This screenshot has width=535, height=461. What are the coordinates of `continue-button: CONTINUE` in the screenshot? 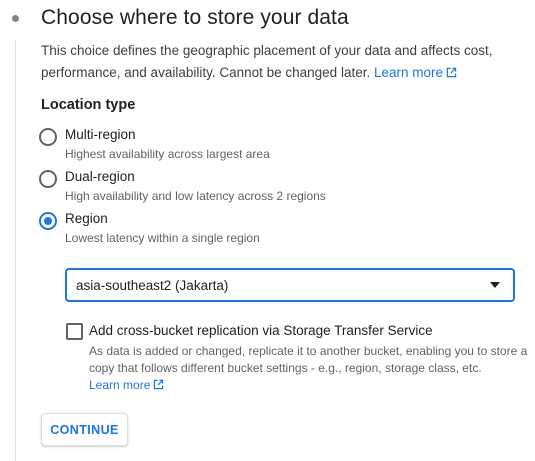 It's located at (84, 429).